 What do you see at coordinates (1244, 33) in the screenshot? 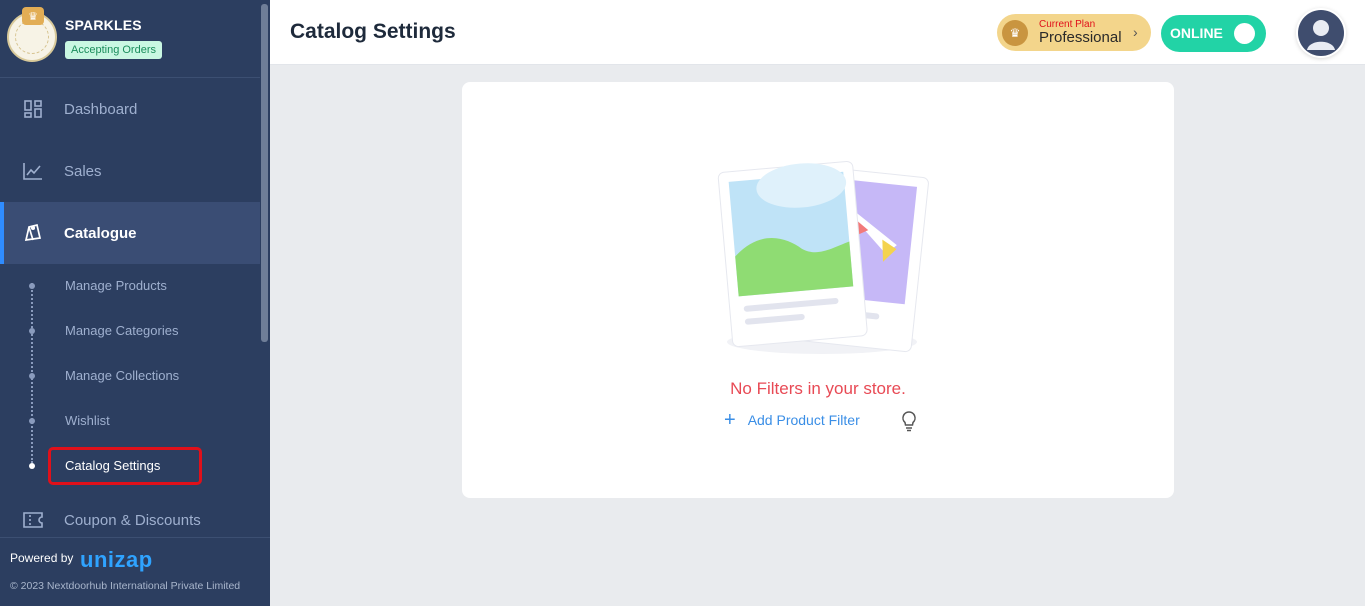
I see `toggle-knob` at bounding box center [1244, 33].